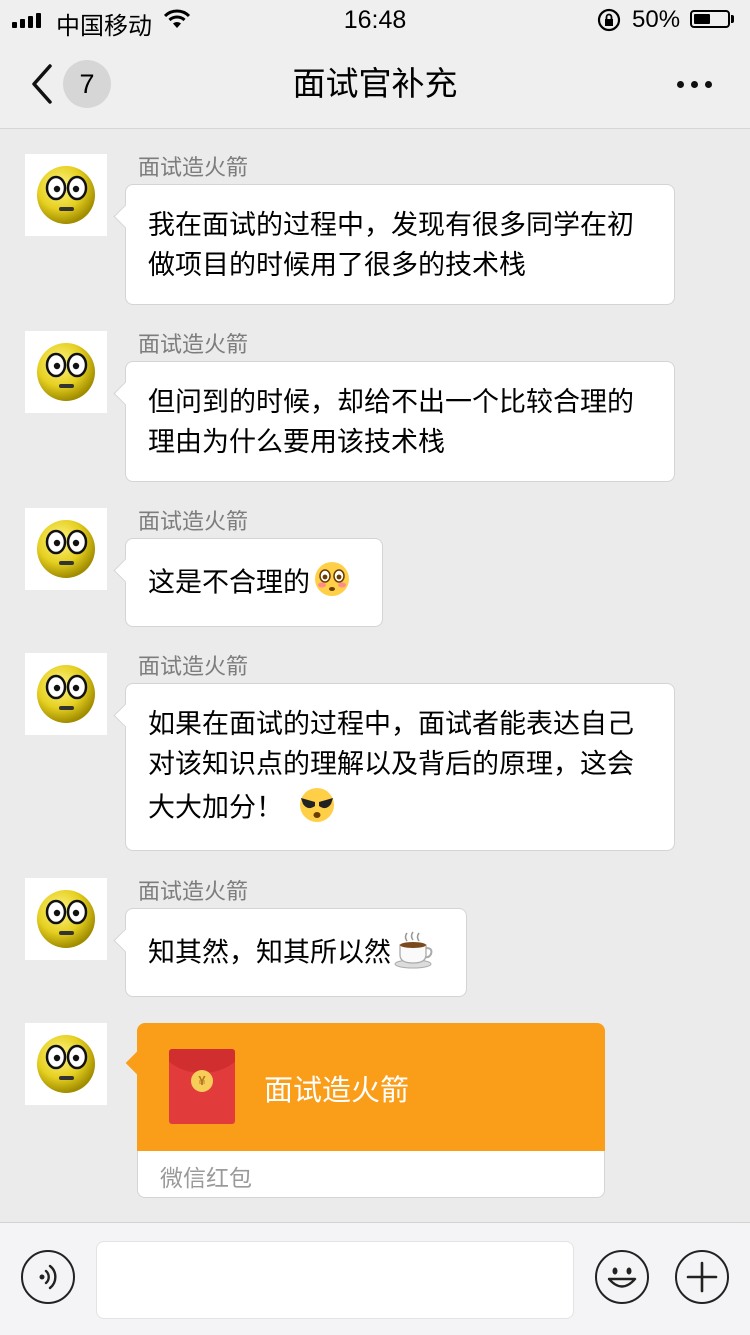 The image size is (750, 1335). I want to click on emoji-face-icon, so click(622, 1277).